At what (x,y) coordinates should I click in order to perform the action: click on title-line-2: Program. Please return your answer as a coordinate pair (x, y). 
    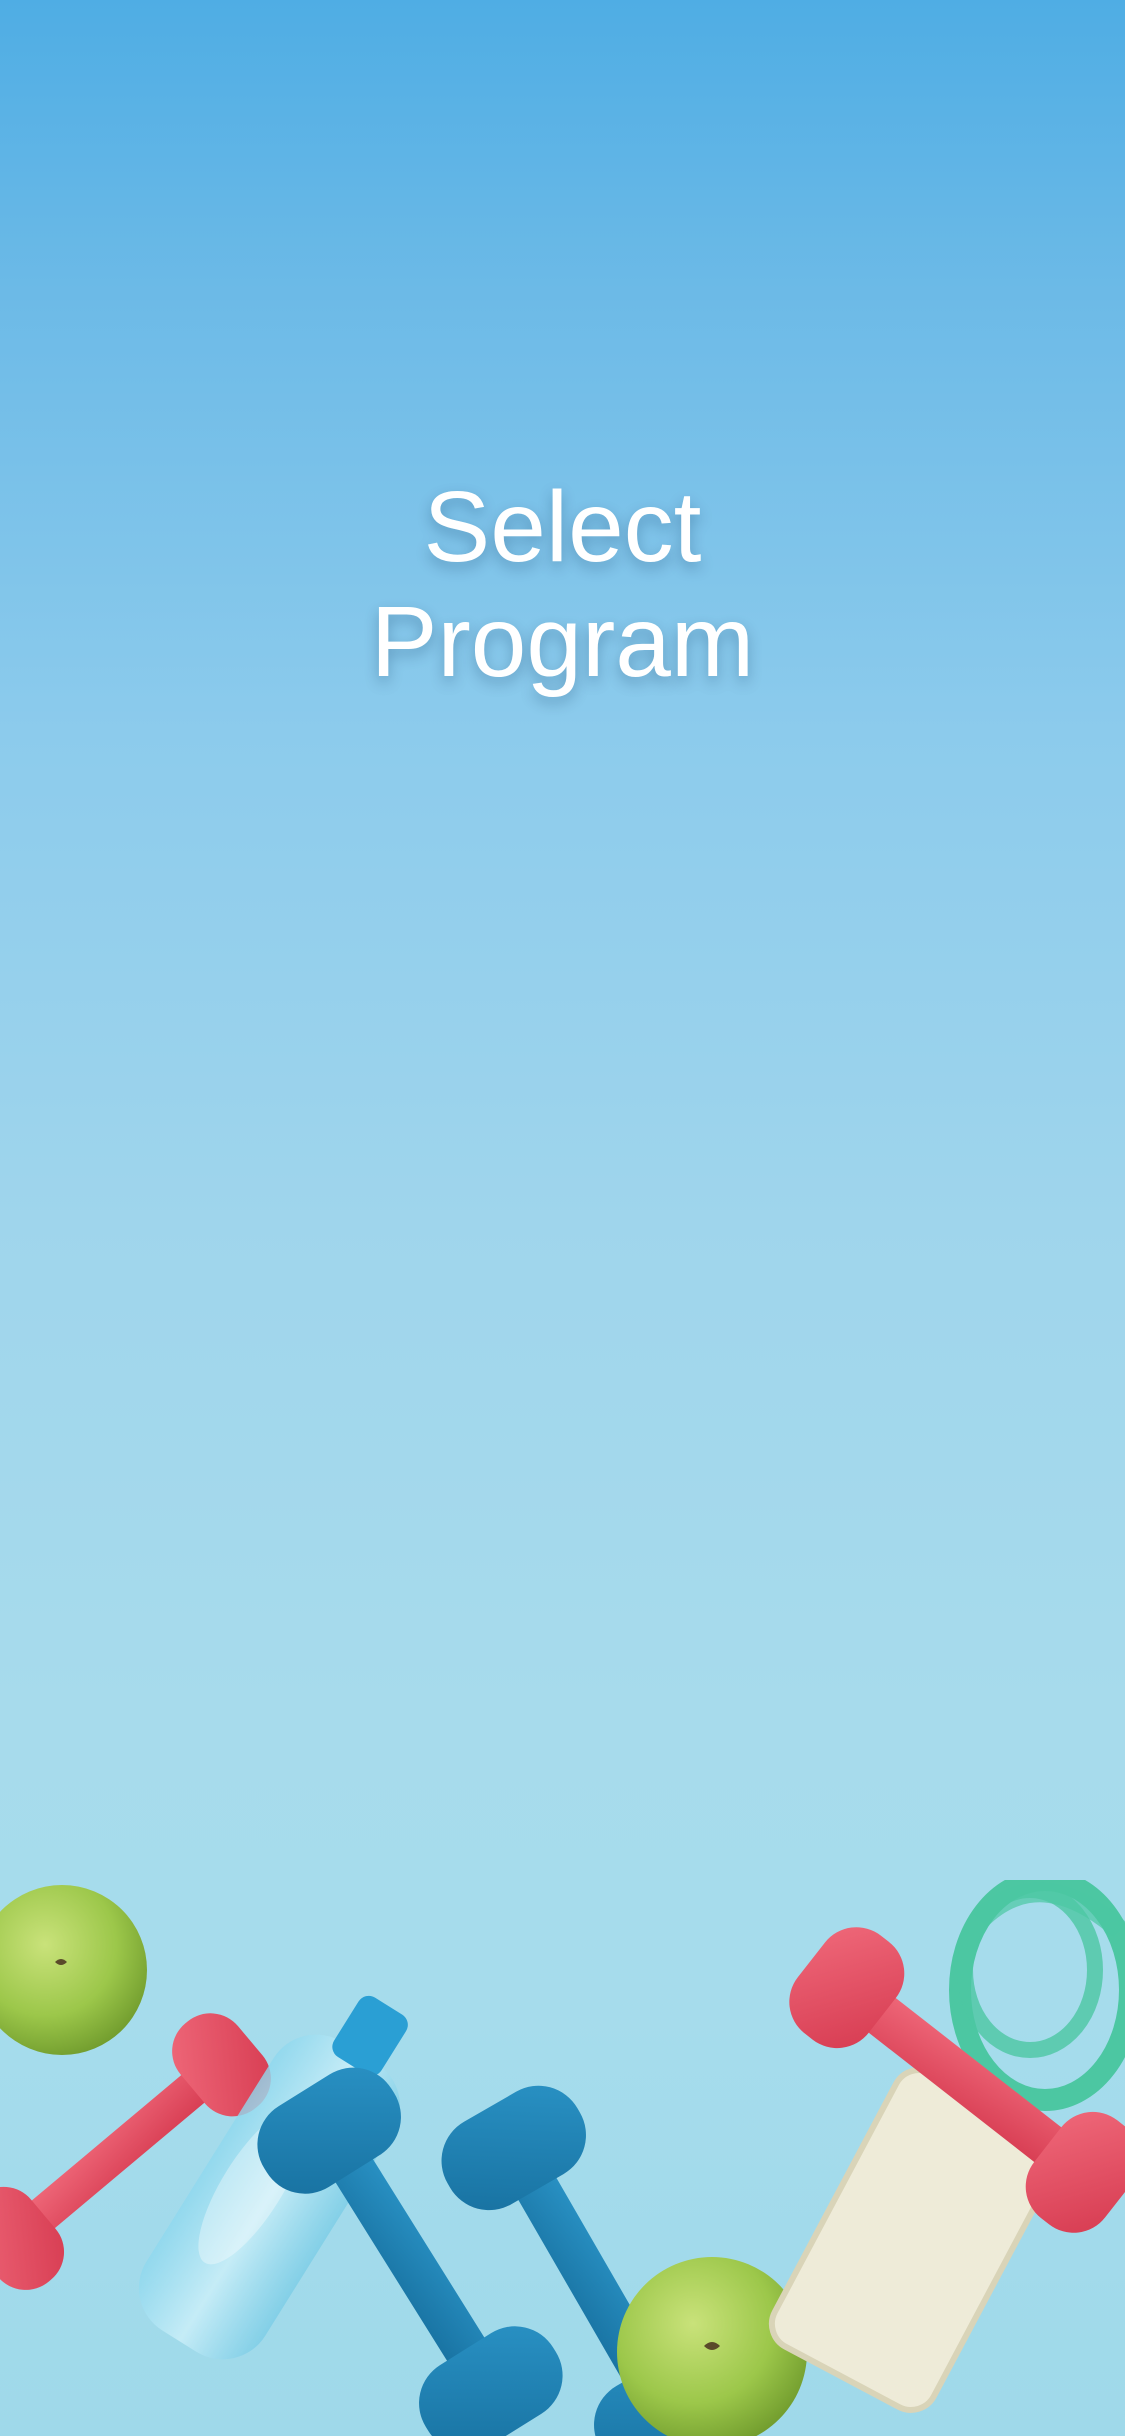
    Looking at the image, I should click on (562, 642).